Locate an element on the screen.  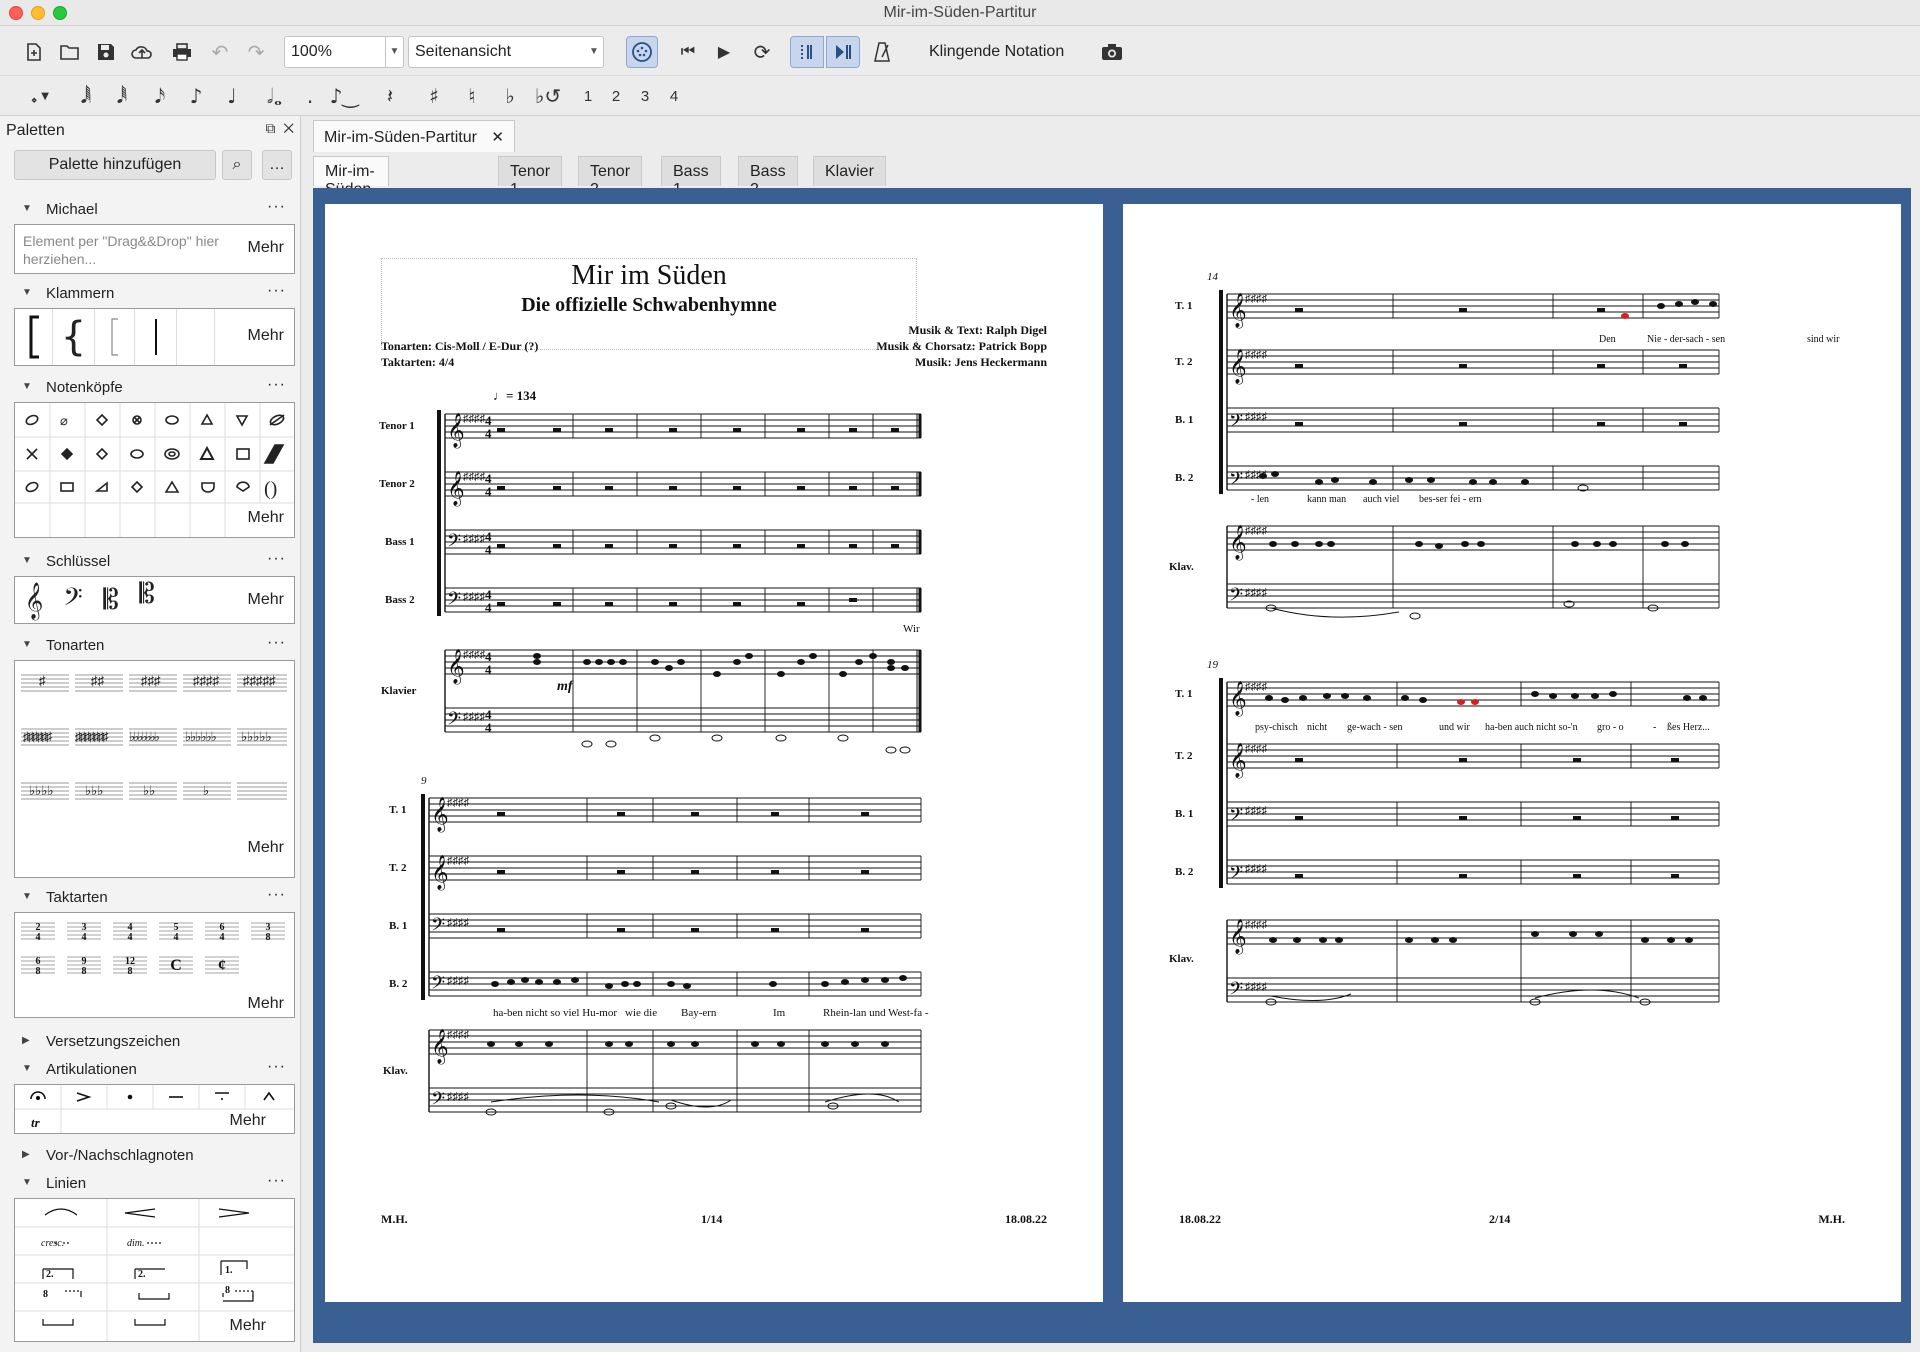
tenor-clef-icon: 𝄡 is located at coordinates (147, 594).